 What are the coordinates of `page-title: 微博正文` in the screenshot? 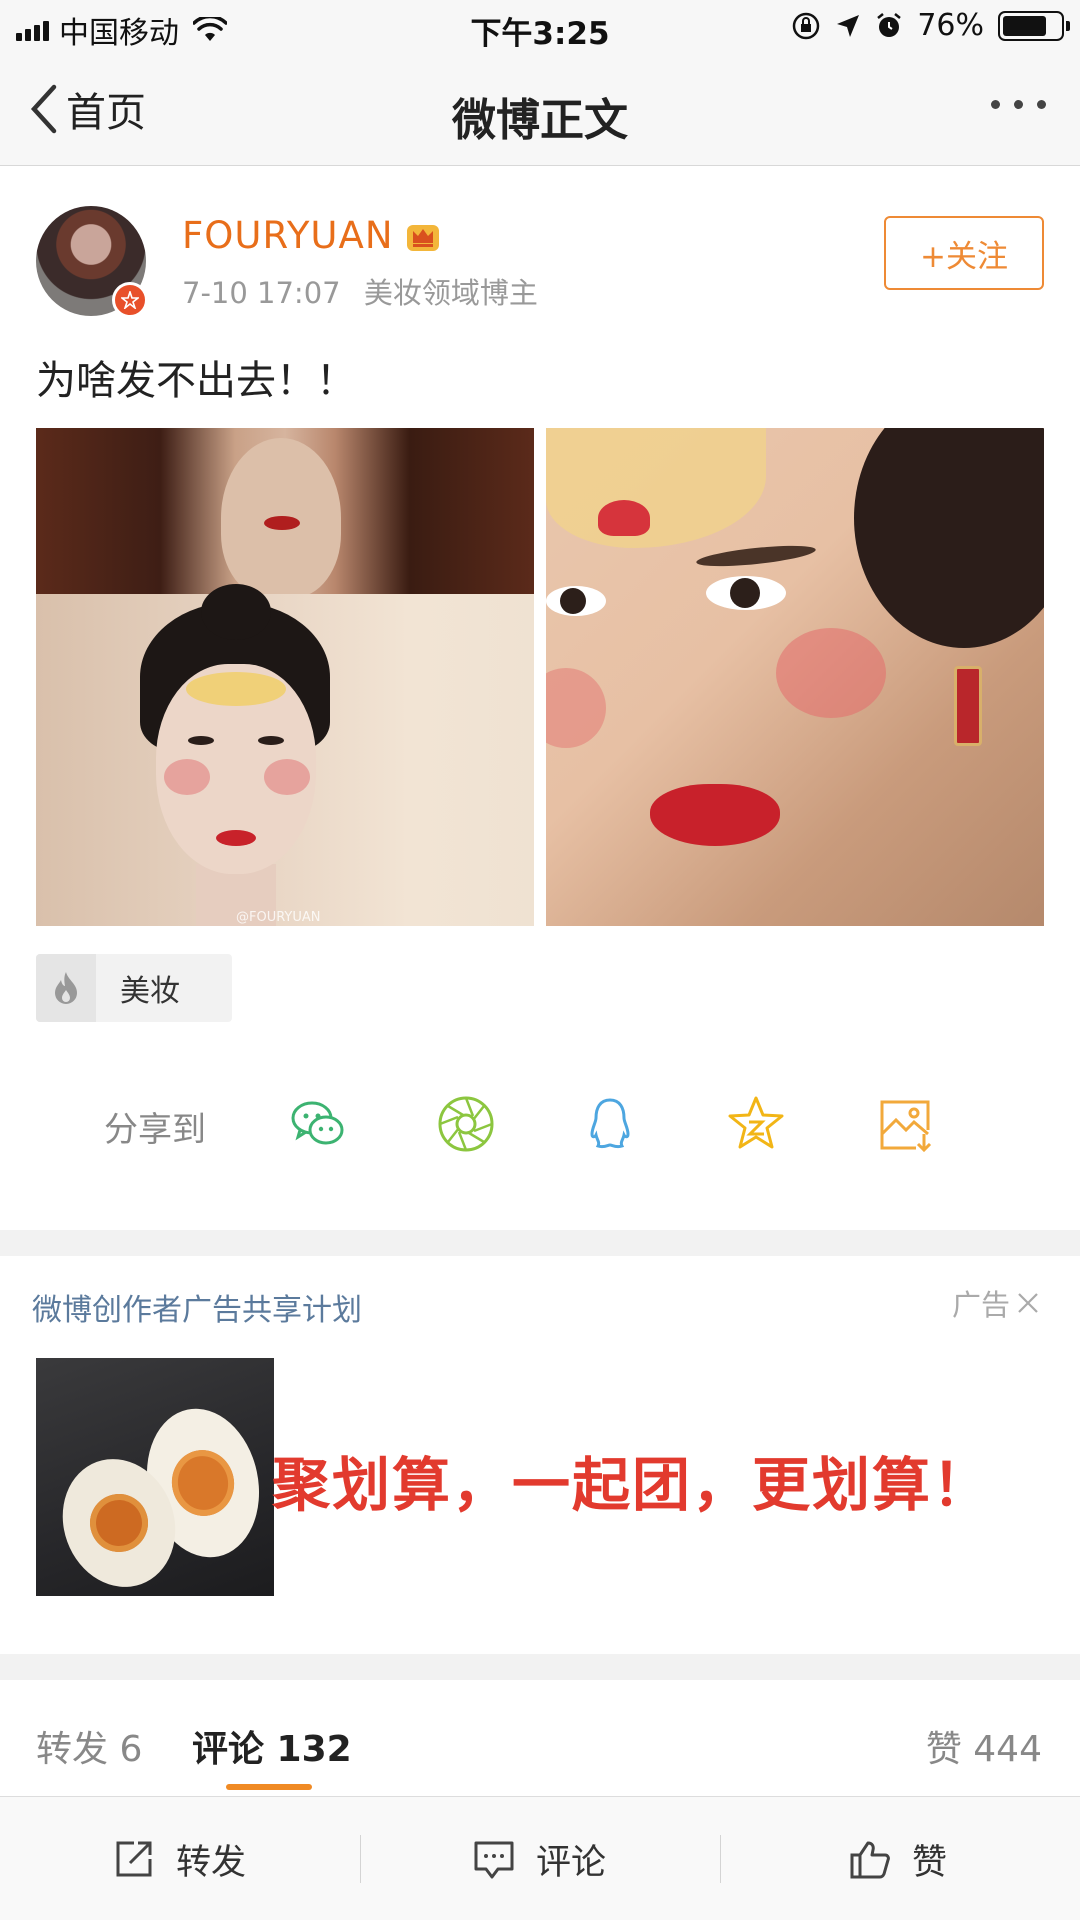 It's located at (540, 120).